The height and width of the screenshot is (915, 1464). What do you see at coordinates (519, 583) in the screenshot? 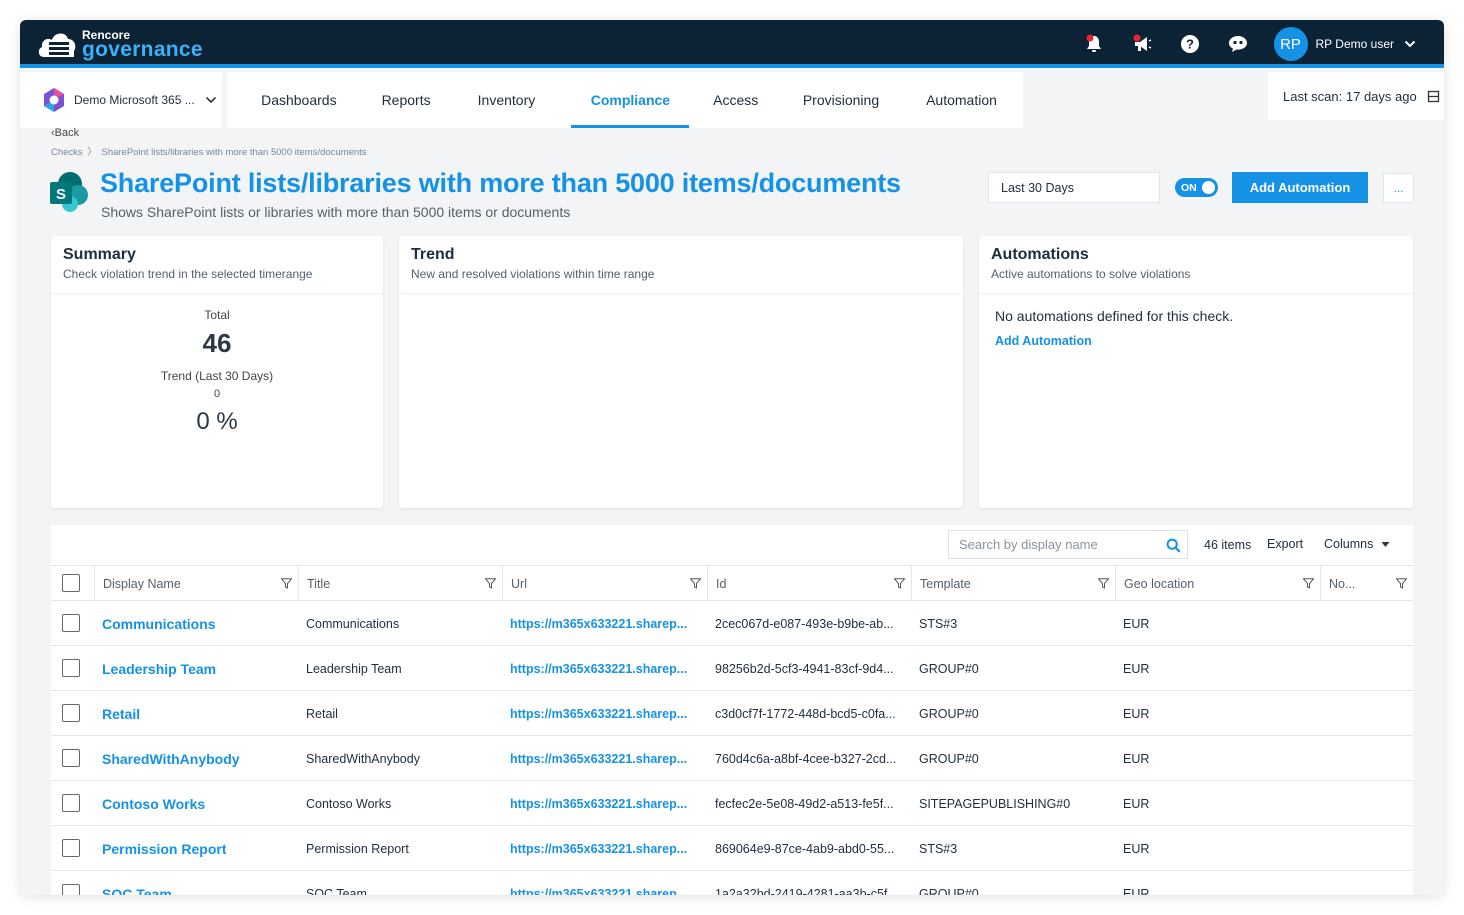
I see `header-label: Url` at bounding box center [519, 583].